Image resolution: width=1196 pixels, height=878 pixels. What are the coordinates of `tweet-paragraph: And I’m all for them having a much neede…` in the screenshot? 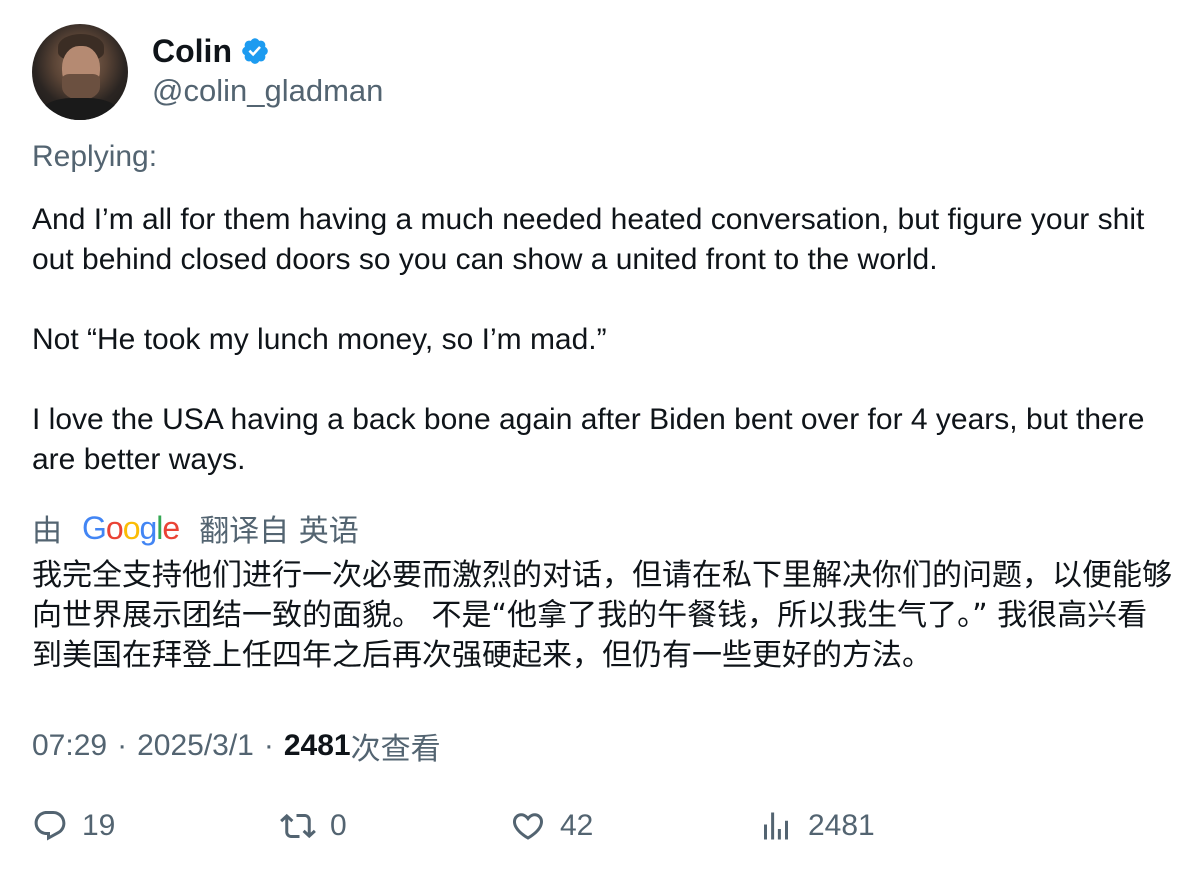 It's located at (588, 239).